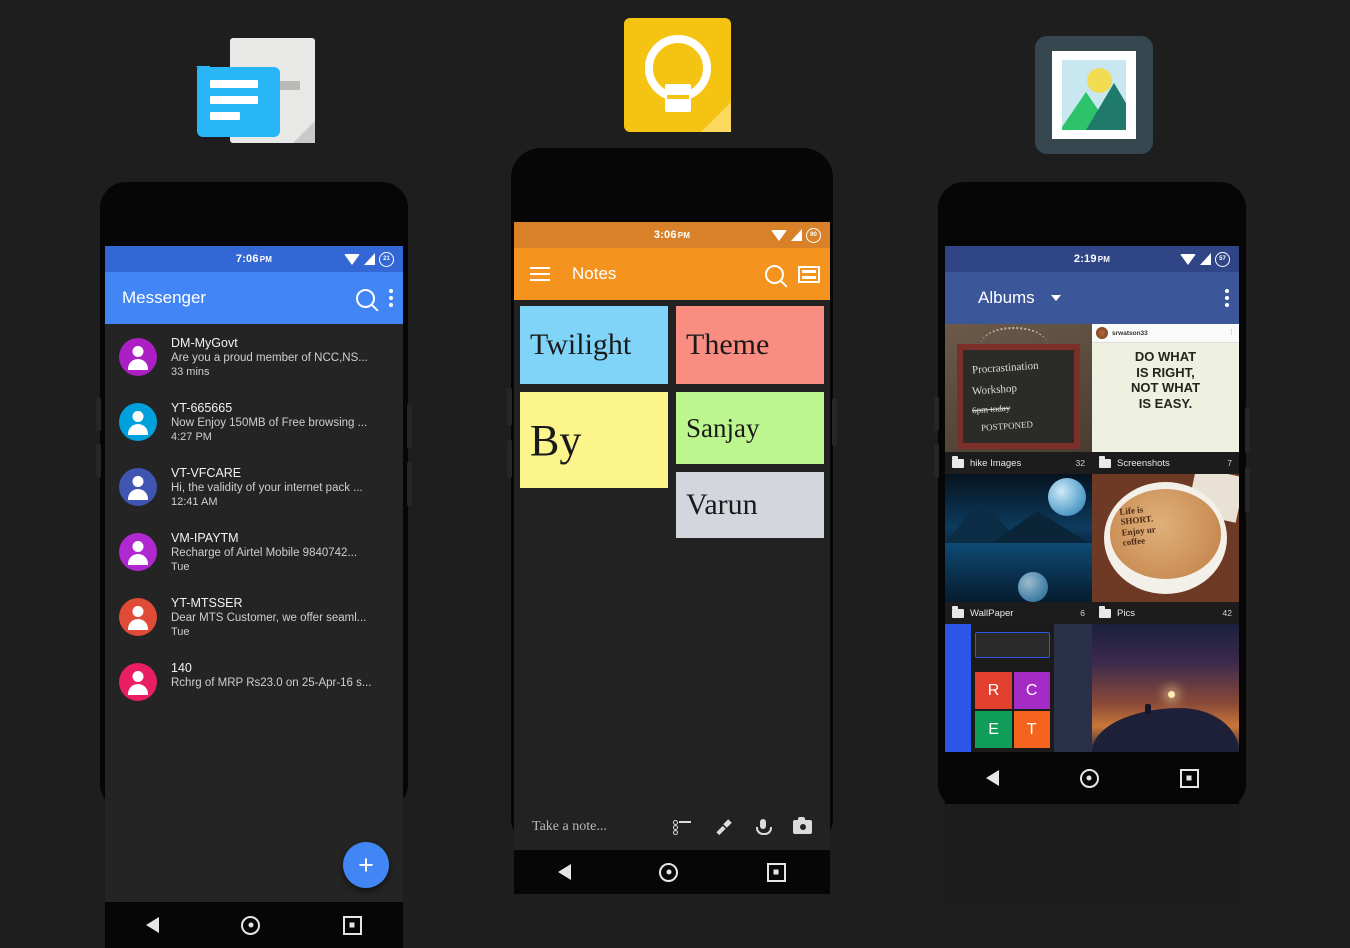 This screenshot has width=1350, height=948. I want to click on pen-icon, so click(725, 827).